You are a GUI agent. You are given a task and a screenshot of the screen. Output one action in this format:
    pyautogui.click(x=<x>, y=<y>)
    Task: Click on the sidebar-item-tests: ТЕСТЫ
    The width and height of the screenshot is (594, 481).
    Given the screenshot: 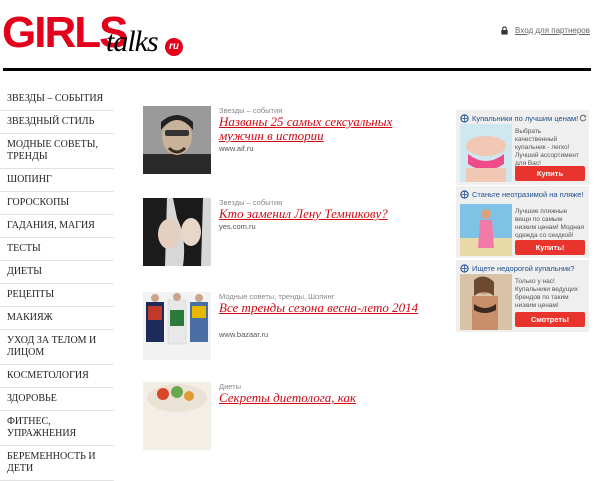 What is the action you would take?
    pyautogui.click(x=57, y=249)
    